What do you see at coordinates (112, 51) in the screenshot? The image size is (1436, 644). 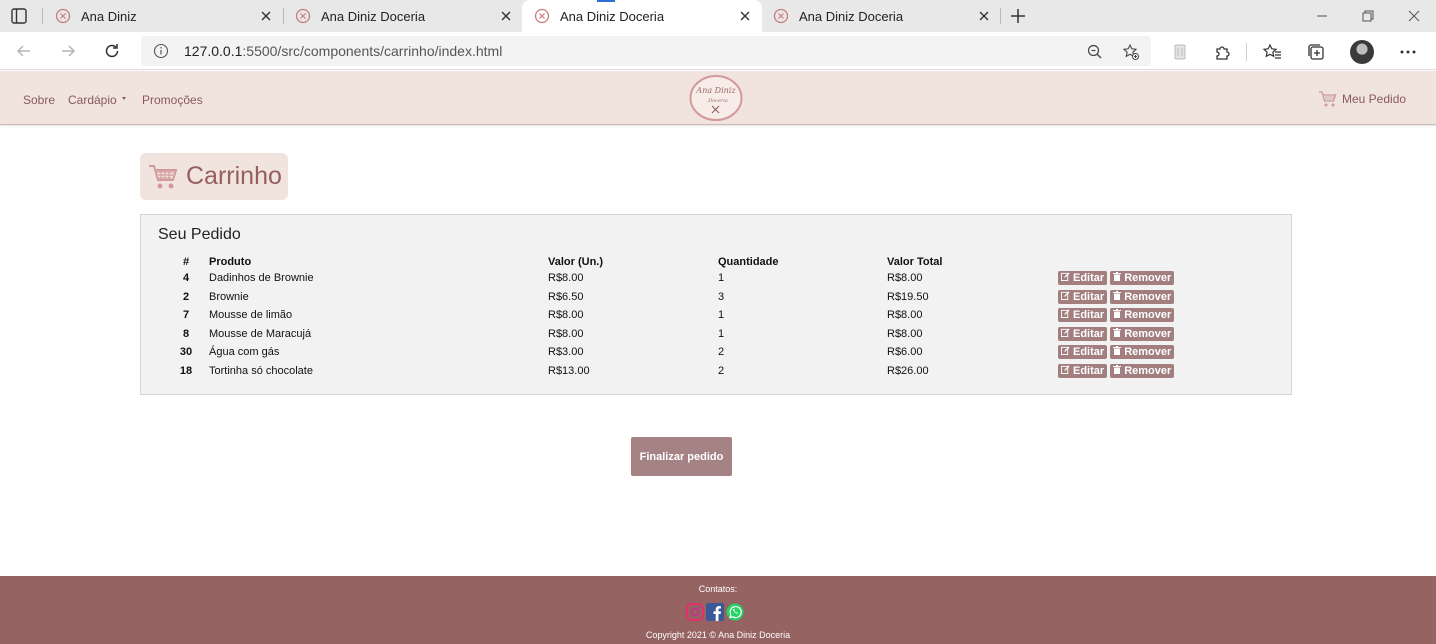 I see `refresh-icon` at bounding box center [112, 51].